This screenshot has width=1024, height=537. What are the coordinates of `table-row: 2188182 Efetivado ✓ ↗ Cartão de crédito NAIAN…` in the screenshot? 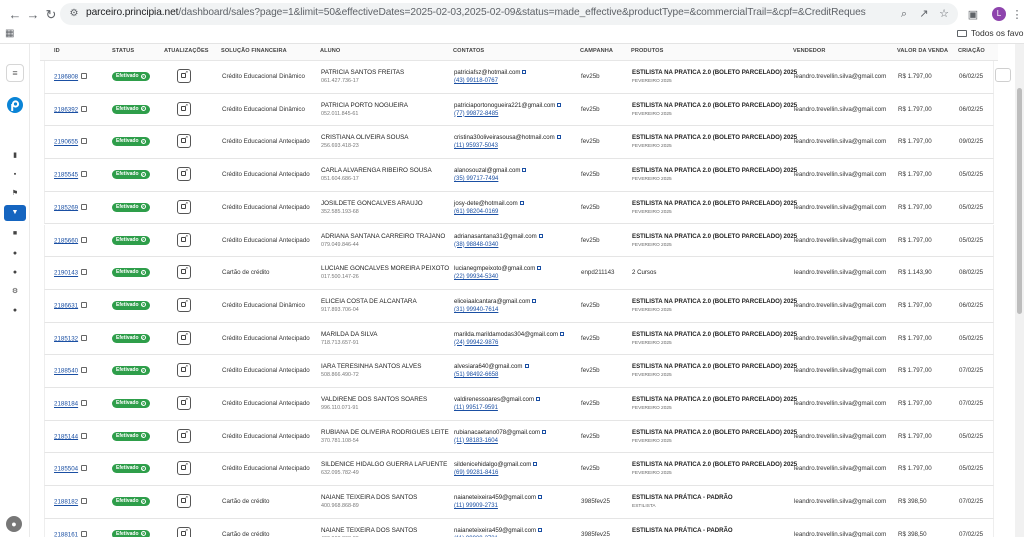 It's located at (519, 502).